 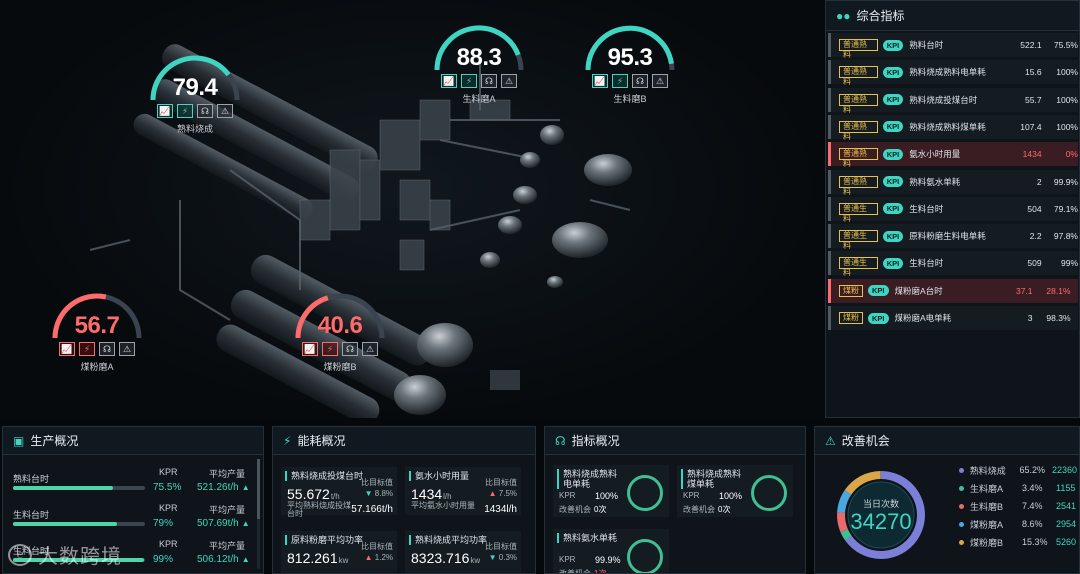 I want to click on legend-name: 煤粉磨B, so click(x=987, y=542).